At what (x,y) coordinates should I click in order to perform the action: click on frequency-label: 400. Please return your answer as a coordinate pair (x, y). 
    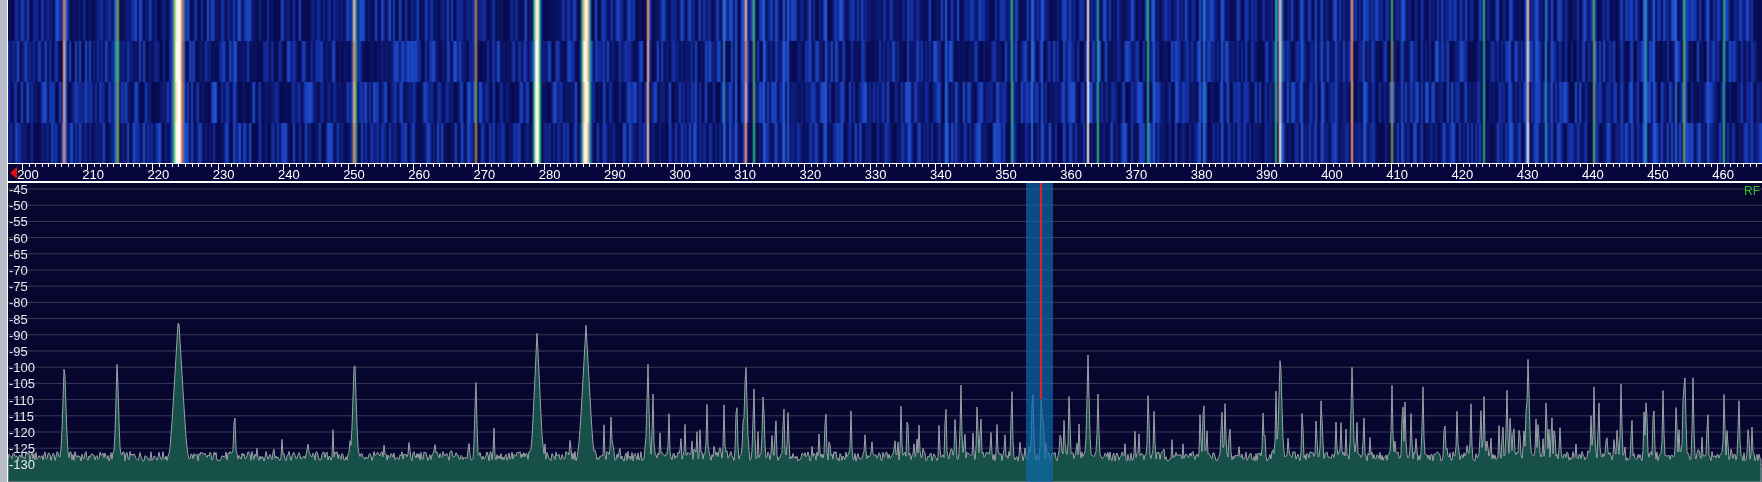
    Looking at the image, I should click on (1332, 174).